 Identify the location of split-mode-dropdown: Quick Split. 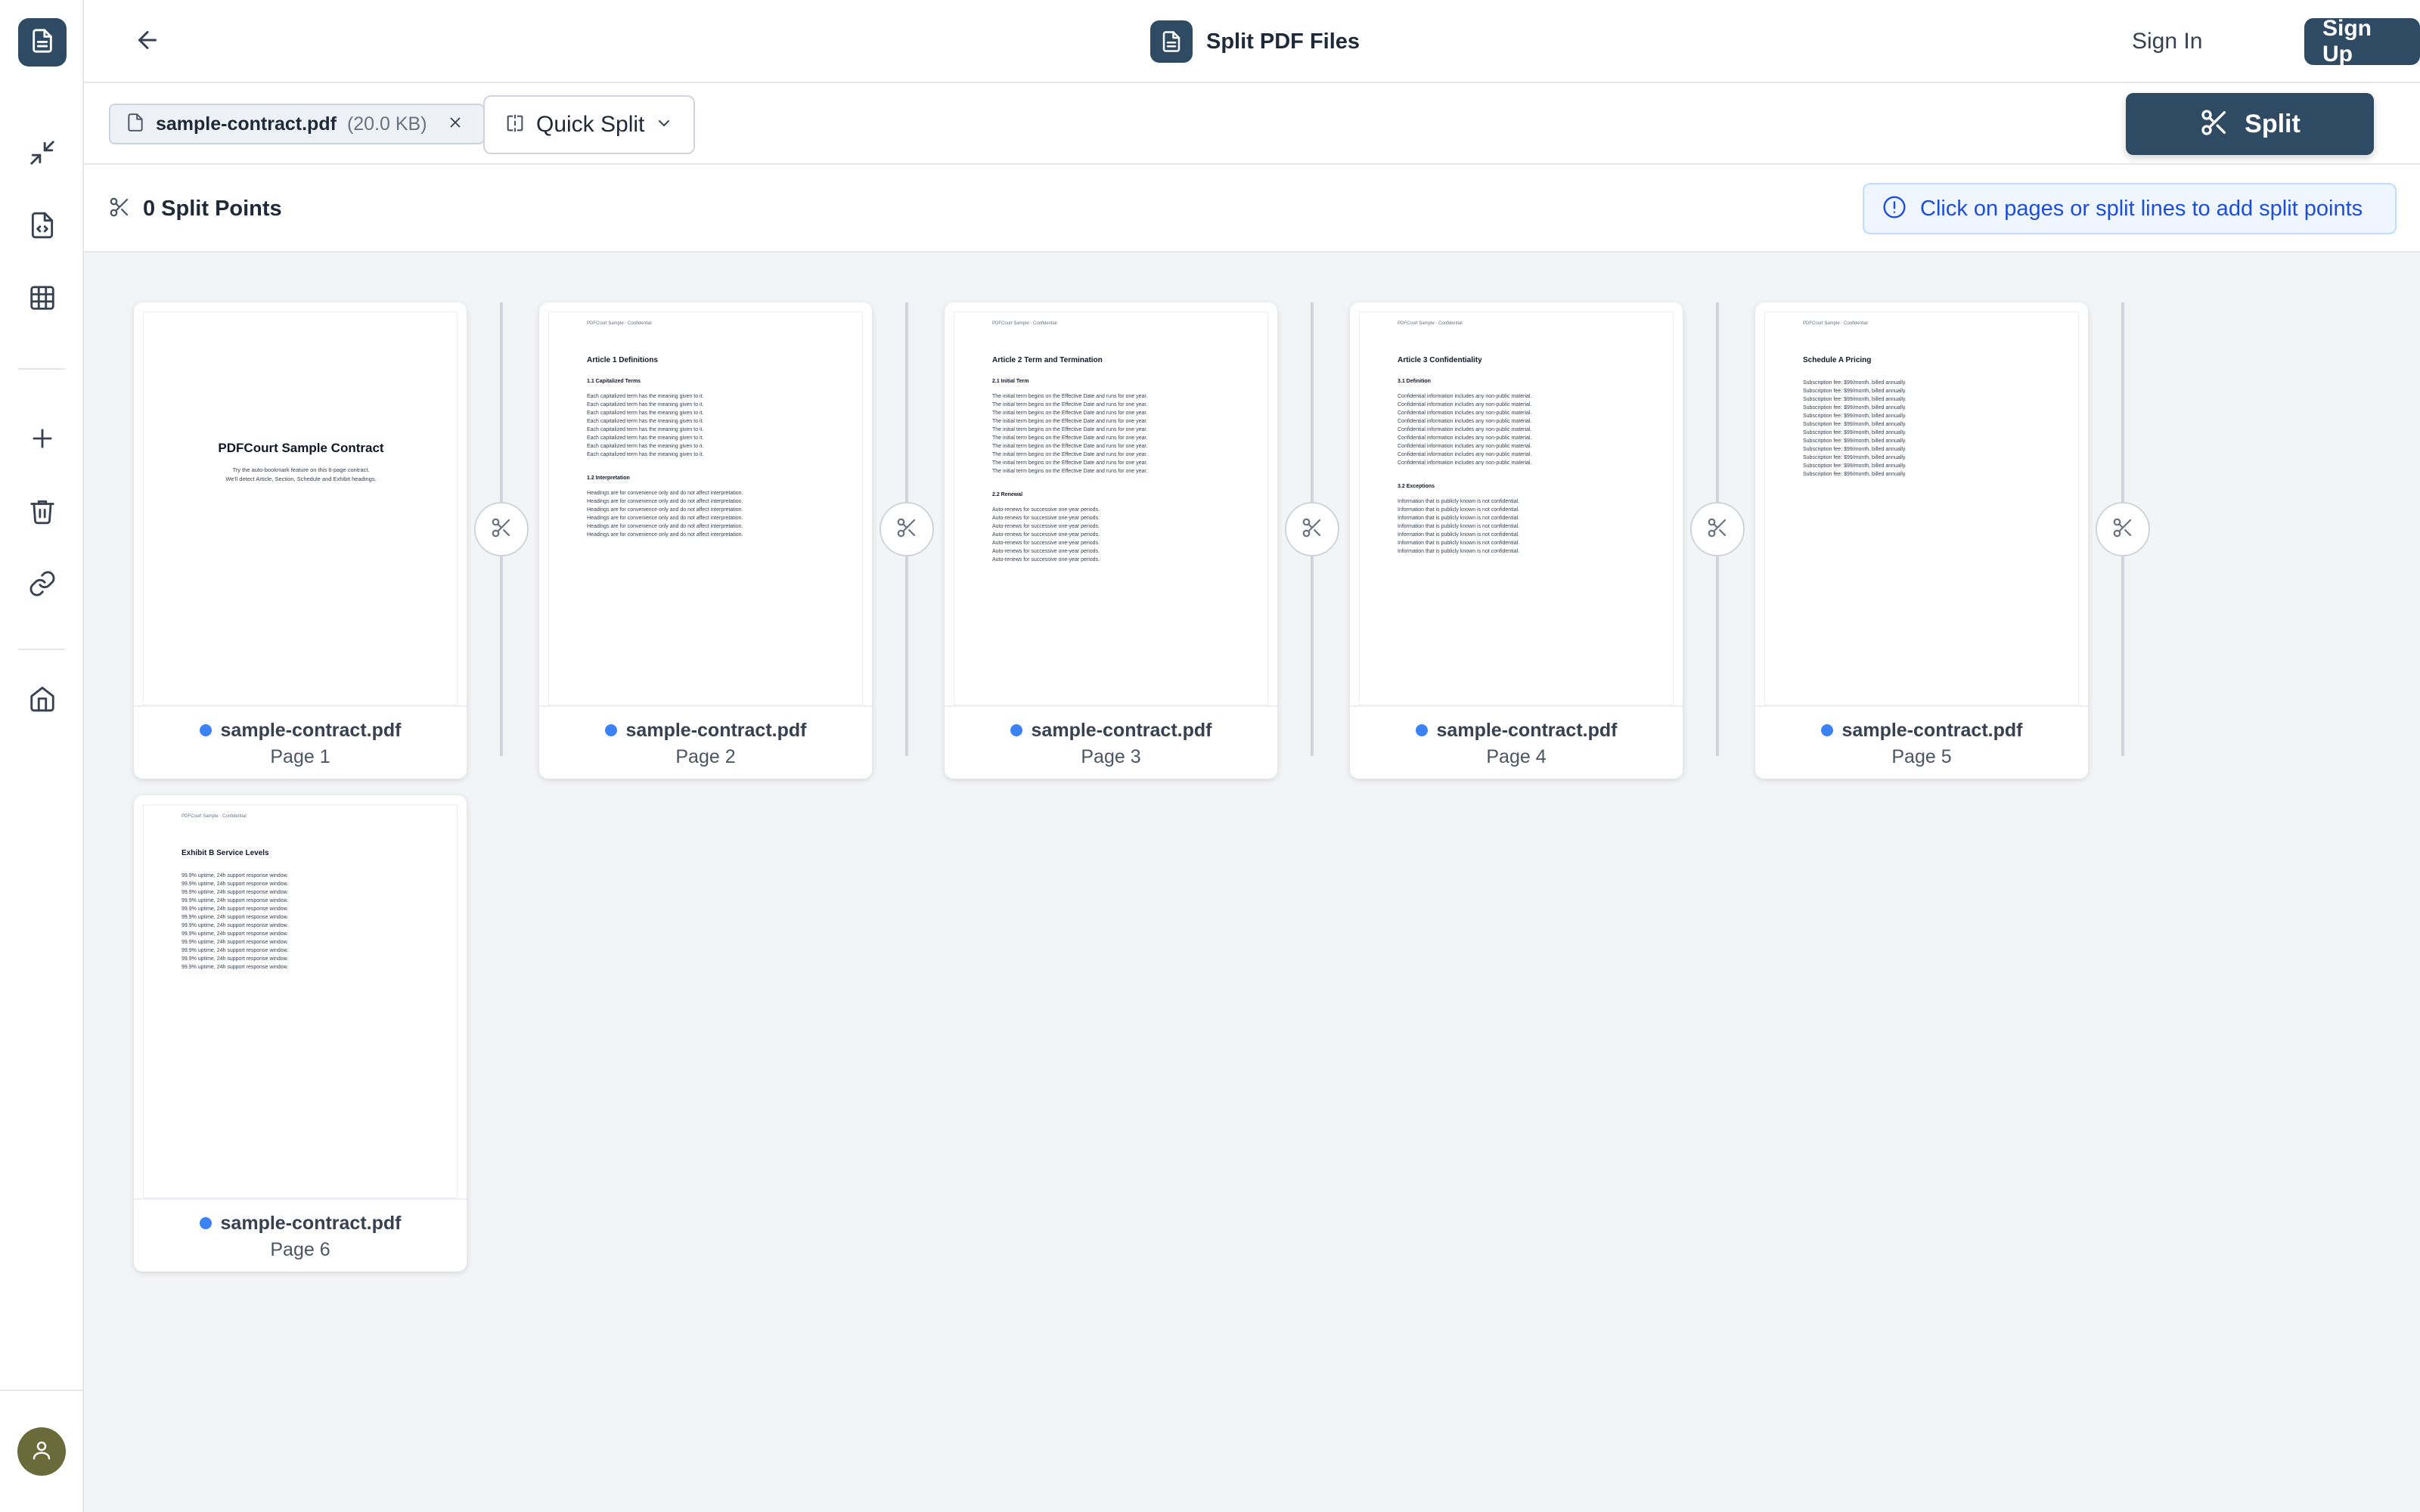
(589, 125).